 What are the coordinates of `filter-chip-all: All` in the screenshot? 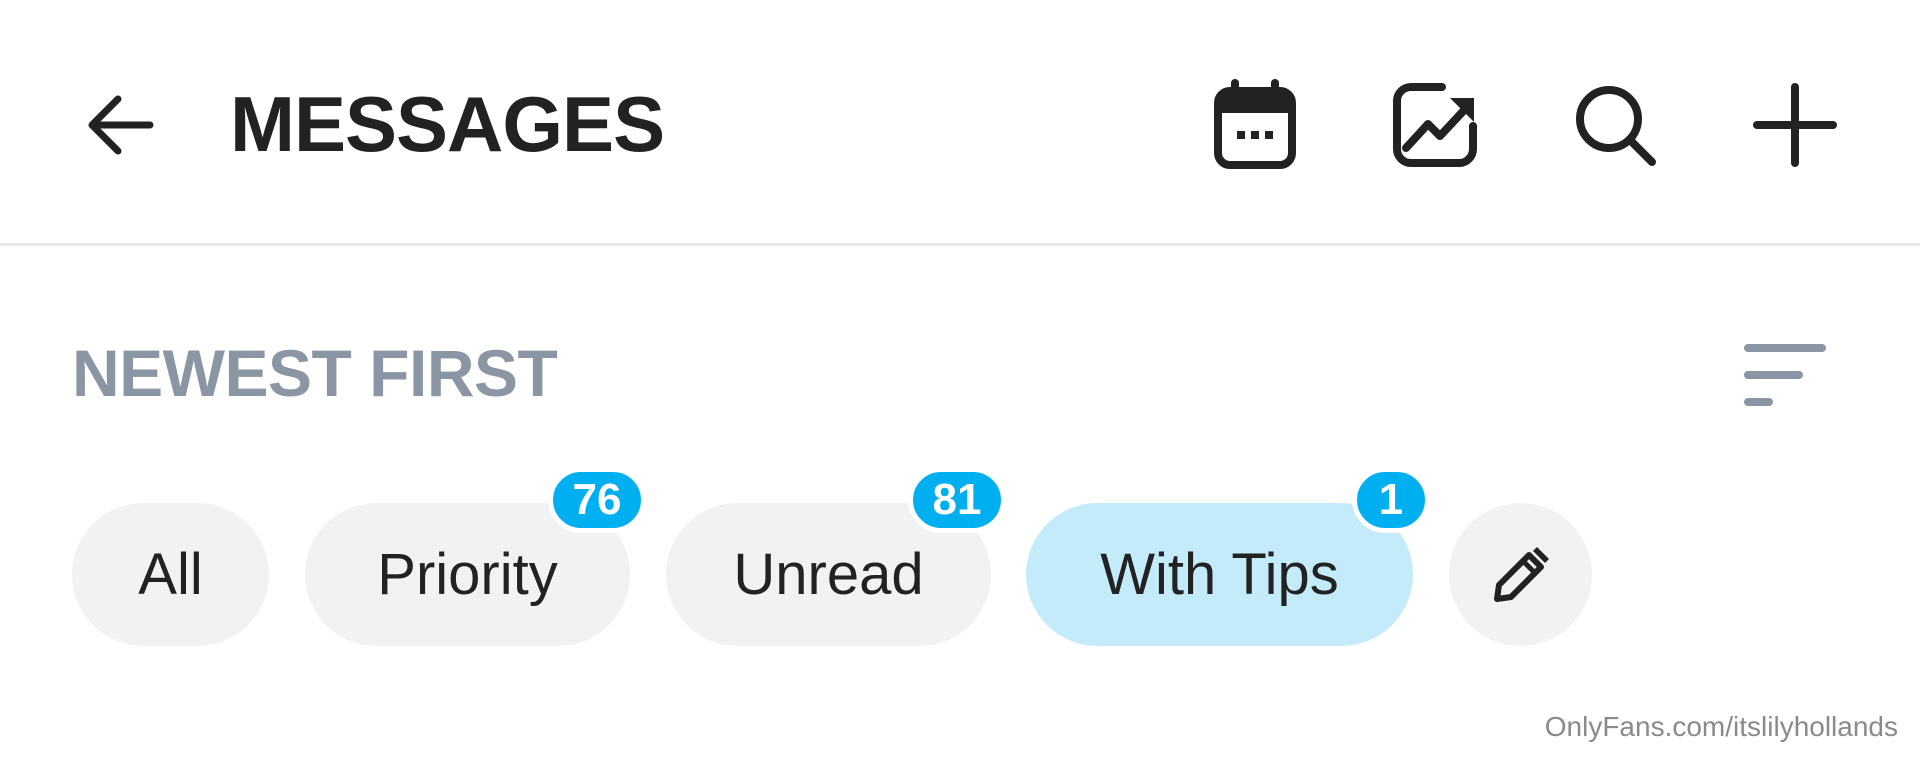 It's located at (170, 574).